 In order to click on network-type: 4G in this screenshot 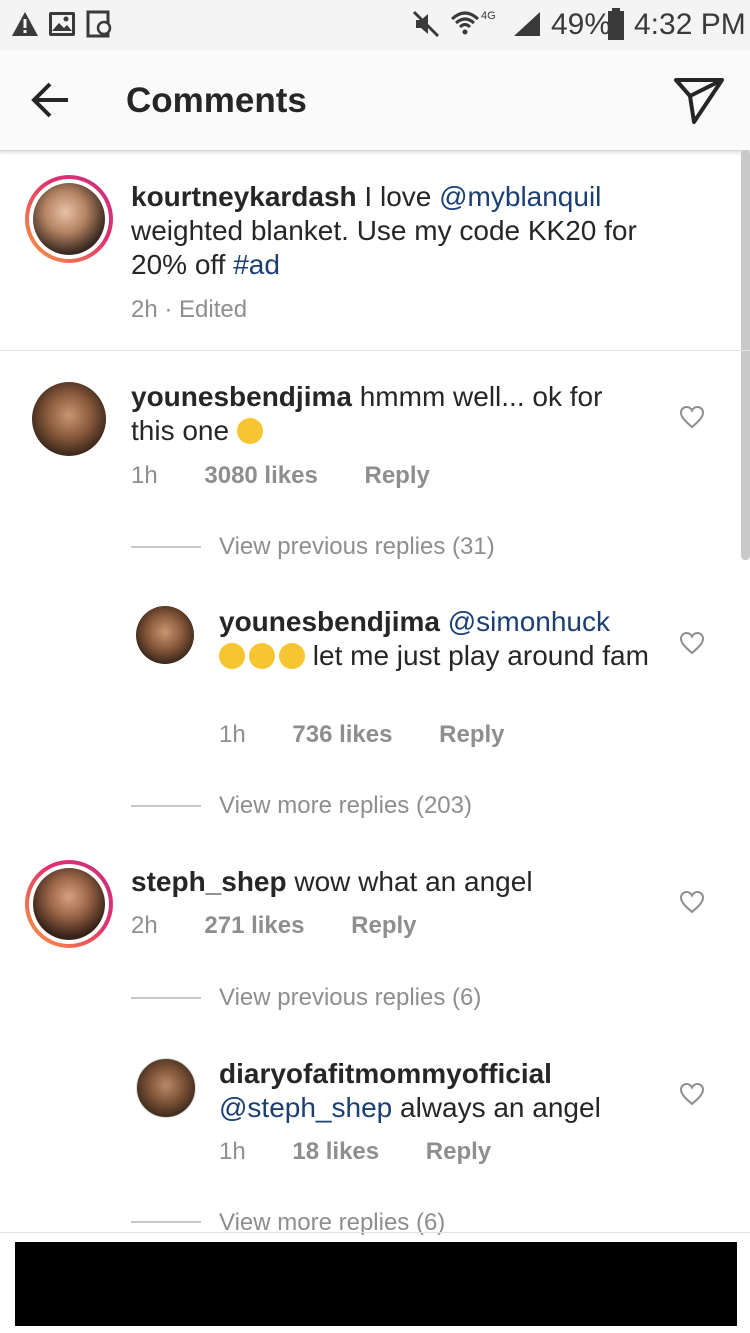, I will do `click(488, 16)`.